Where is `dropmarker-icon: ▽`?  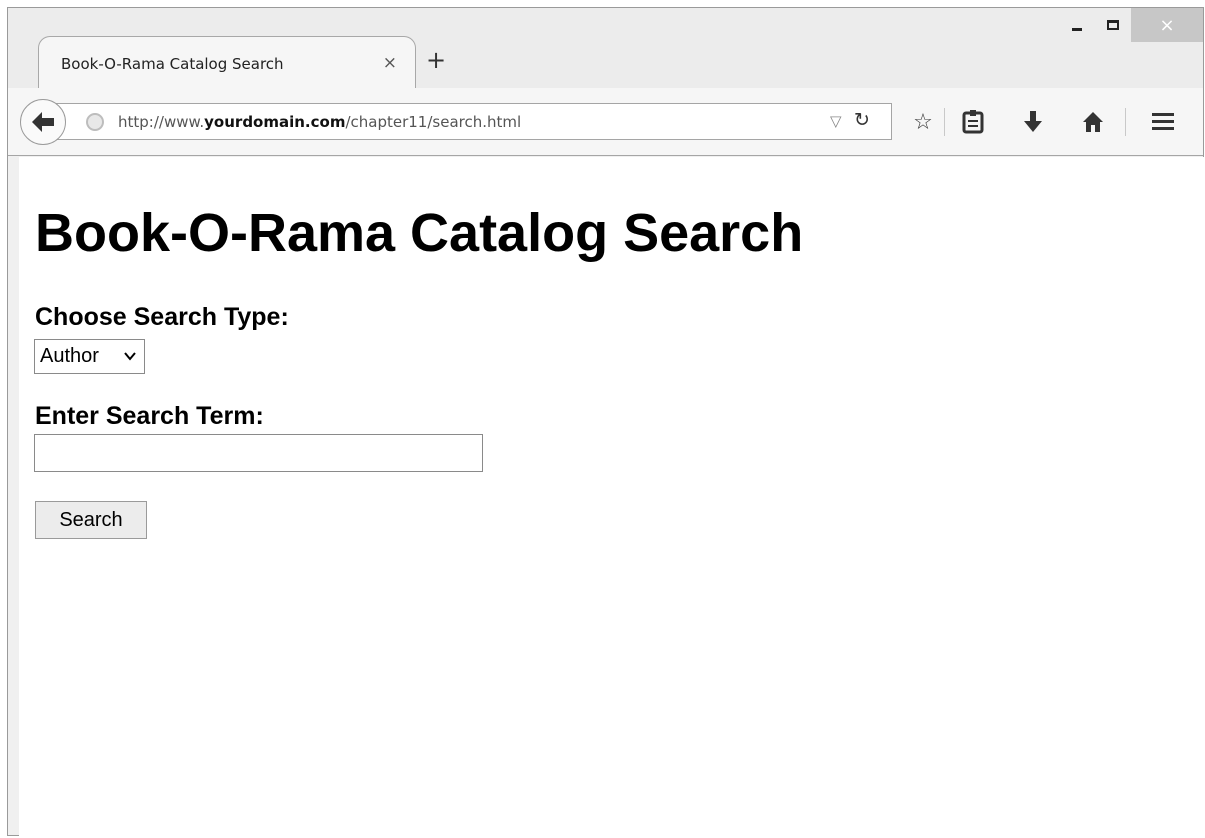 dropmarker-icon: ▽ is located at coordinates (836, 121).